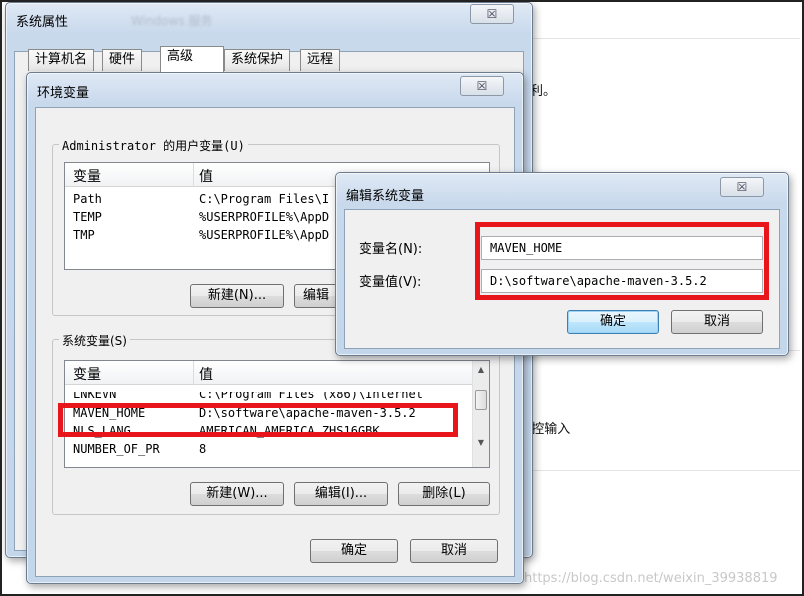  What do you see at coordinates (257, 60) in the screenshot?
I see `tab-system-protection: 系统保护` at bounding box center [257, 60].